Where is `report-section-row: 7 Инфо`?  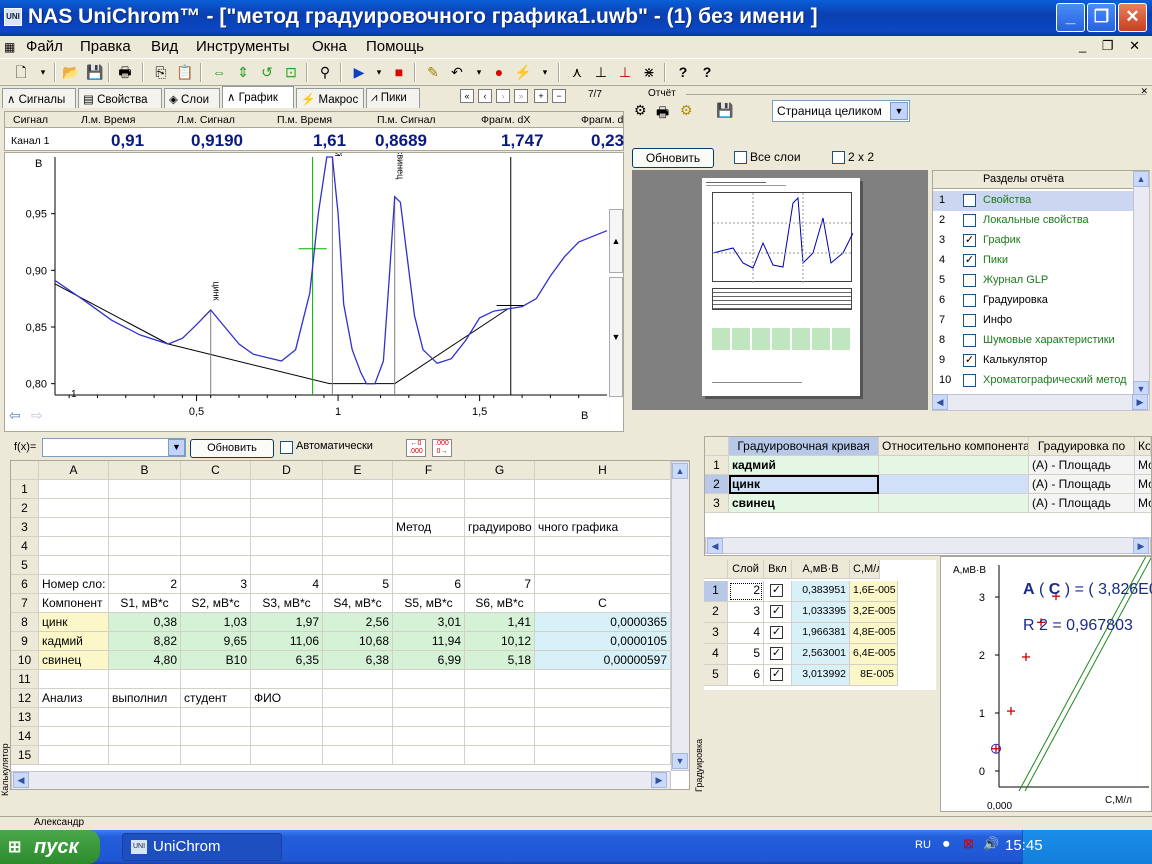 report-section-row: 7 Инфо is located at coordinates (1033, 321).